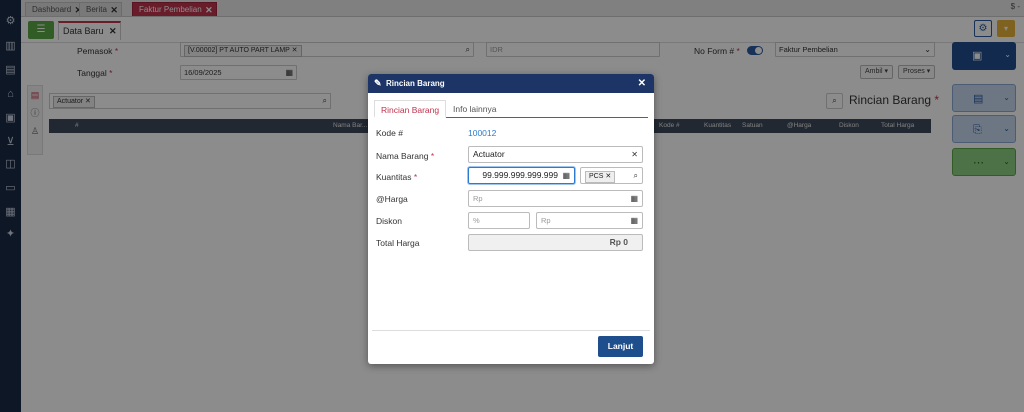 This screenshot has width=1024, height=412. What do you see at coordinates (642, 83) in the screenshot?
I see `close-icon: ✕` at bounding box center [642, 83].